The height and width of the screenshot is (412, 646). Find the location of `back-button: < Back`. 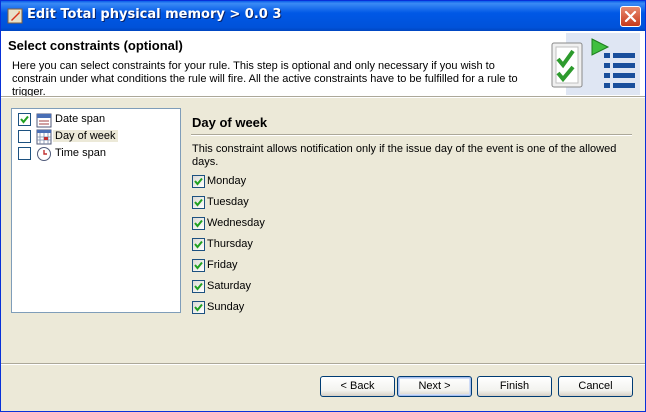

back-button: < Back is located at coordinates (357, 386).